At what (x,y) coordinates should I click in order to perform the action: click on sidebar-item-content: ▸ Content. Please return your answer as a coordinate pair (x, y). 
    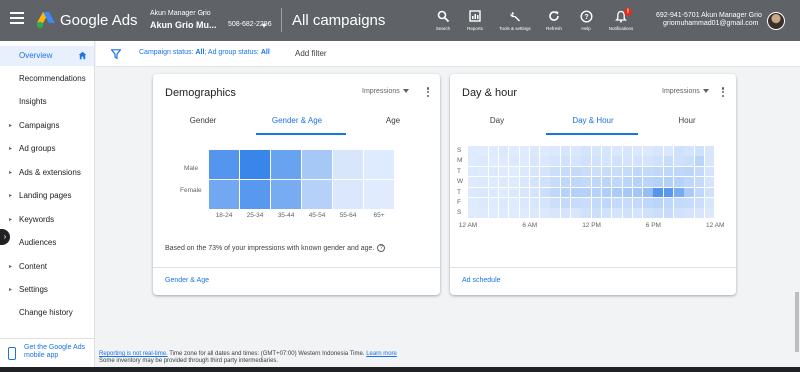
    Looking at the image, I should click on (47, 267).